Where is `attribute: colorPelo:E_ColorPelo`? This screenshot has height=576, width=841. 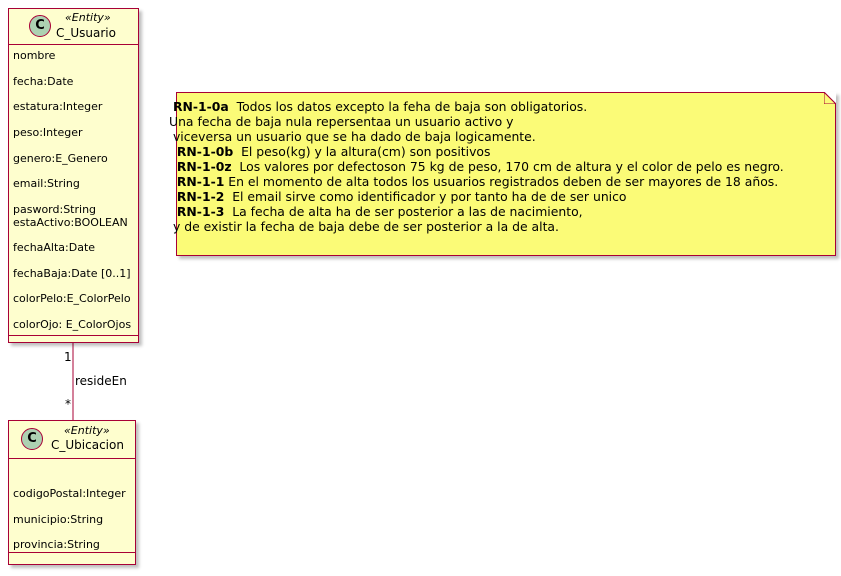
attribute: colorPelo:E_ColorPelo is located at coordinates (72, 298).